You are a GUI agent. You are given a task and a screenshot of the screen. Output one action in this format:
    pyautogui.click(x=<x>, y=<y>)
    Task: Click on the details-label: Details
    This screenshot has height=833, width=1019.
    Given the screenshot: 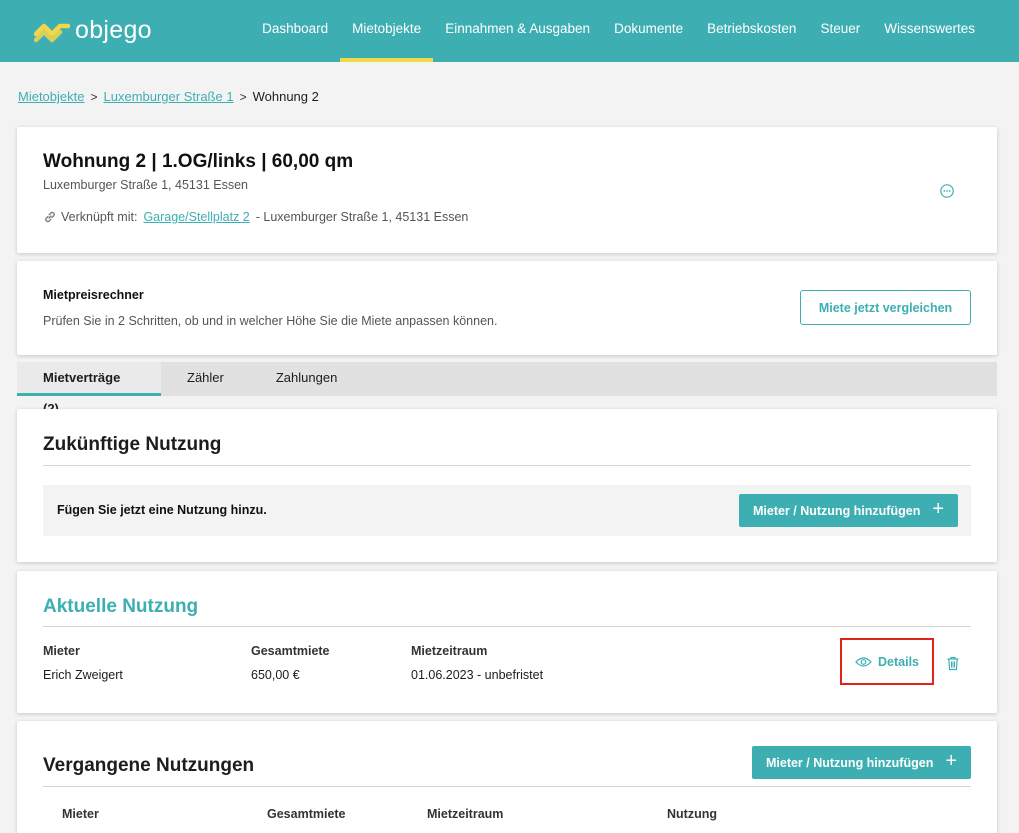 What is the action you would take?
    pyautogui.click(x=898, y=661)
    